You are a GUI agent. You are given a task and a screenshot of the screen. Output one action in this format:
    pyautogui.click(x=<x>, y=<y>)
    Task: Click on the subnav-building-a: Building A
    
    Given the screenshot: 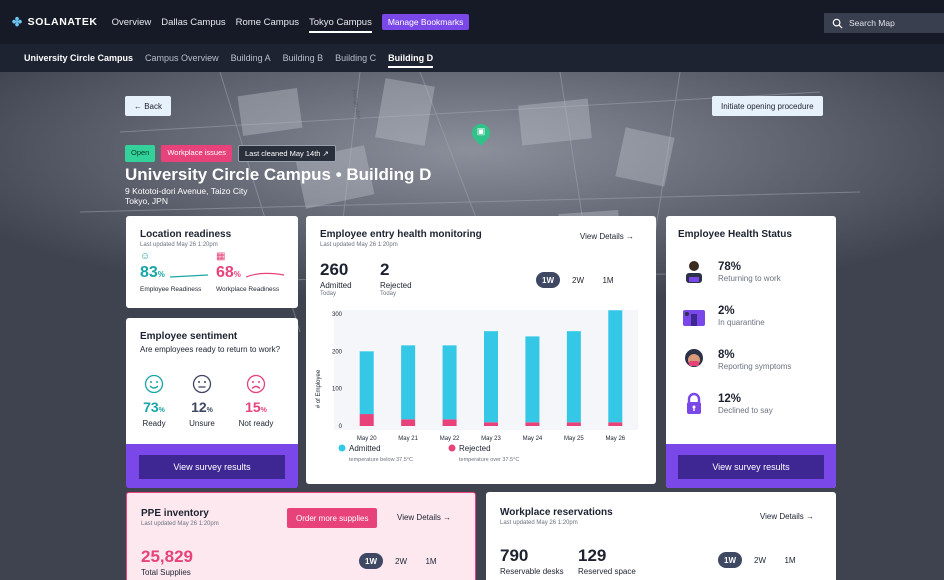 What is the action you would take?
    pyautogui.click(x=251, y=58)
    